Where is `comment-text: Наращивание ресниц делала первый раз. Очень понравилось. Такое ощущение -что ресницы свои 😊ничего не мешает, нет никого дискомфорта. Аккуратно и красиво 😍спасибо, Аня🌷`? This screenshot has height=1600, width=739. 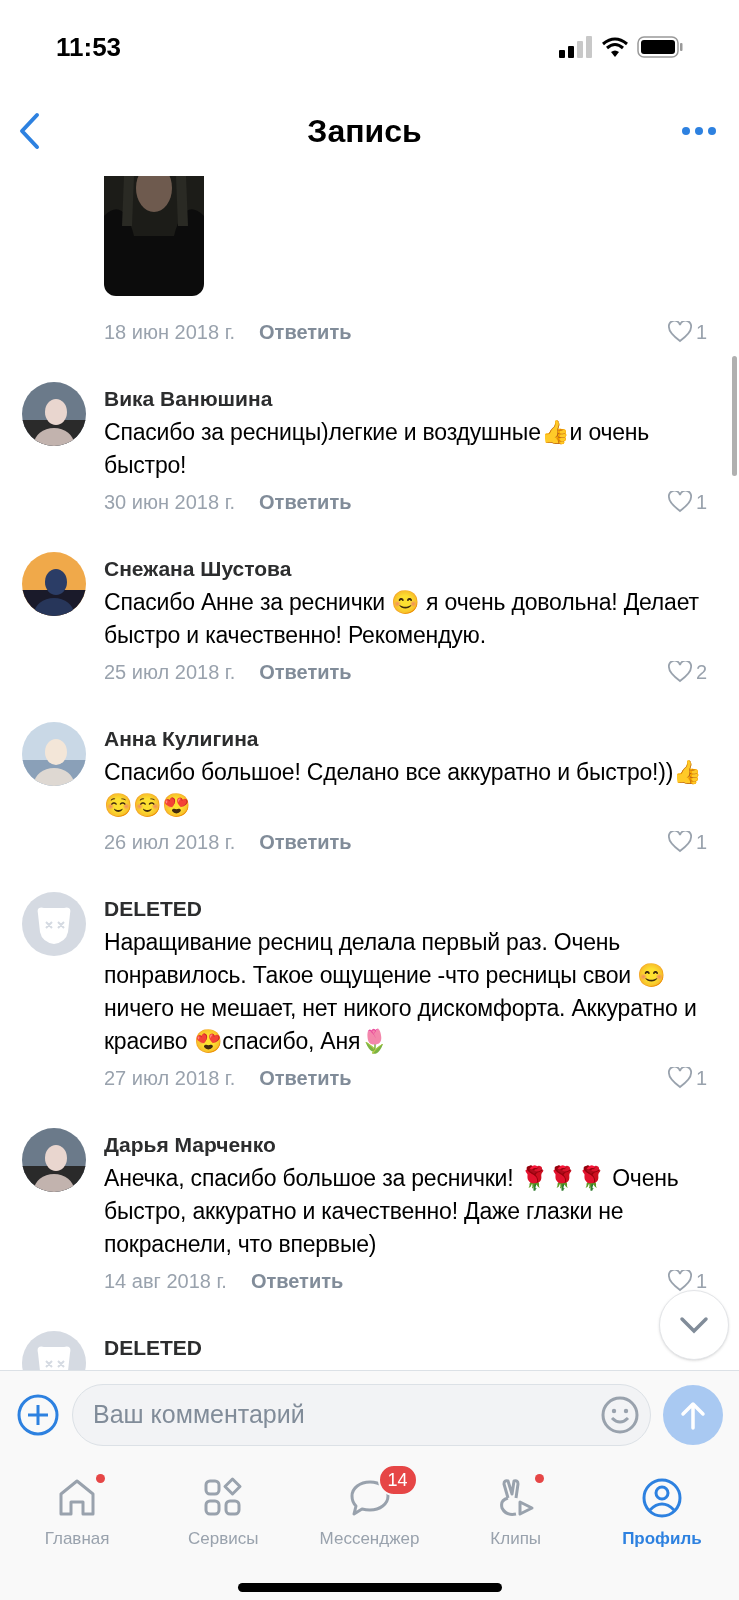 comment-text: Наращивание ресниц делала первый раз. Очень понравилось. Такое ощущение -что ресницы свои 😊ничего не мешает, нет никого дискомфорта. Аккуратно и красиво 😍спасибо, Аня🌷 is located at coordinates (401, 992).